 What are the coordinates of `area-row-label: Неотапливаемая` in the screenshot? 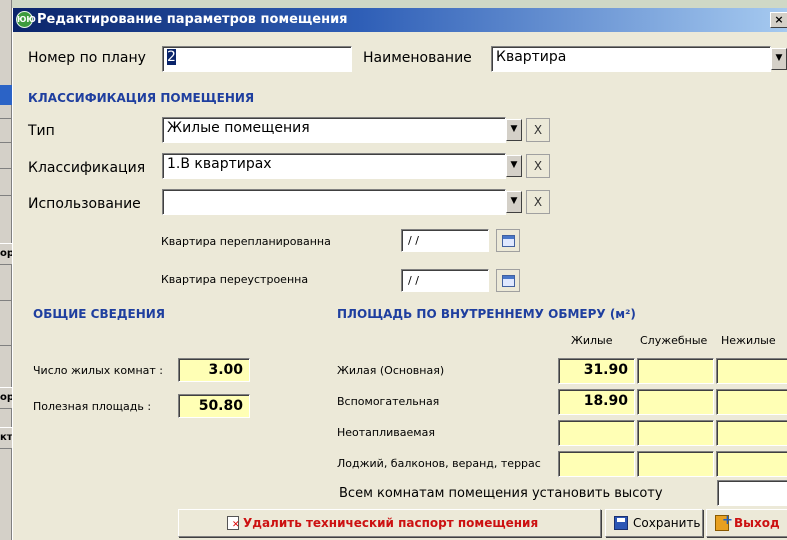 It's located at (386, 432).